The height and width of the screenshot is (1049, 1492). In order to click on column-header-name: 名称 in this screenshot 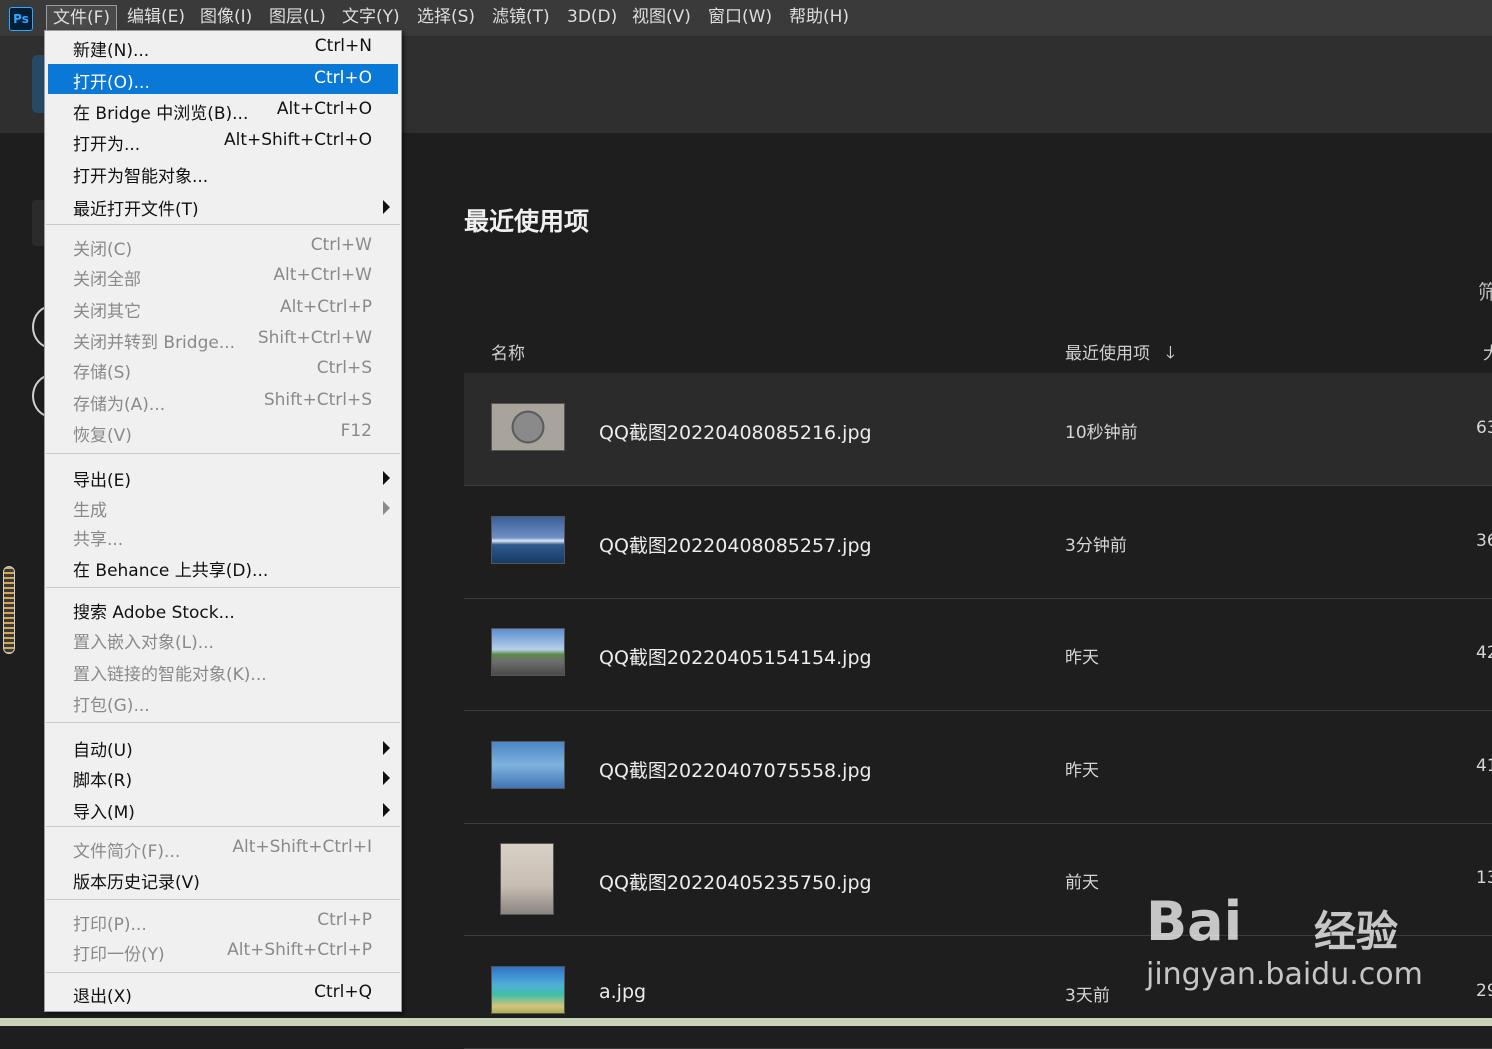, I will do `click(508, 351)`.